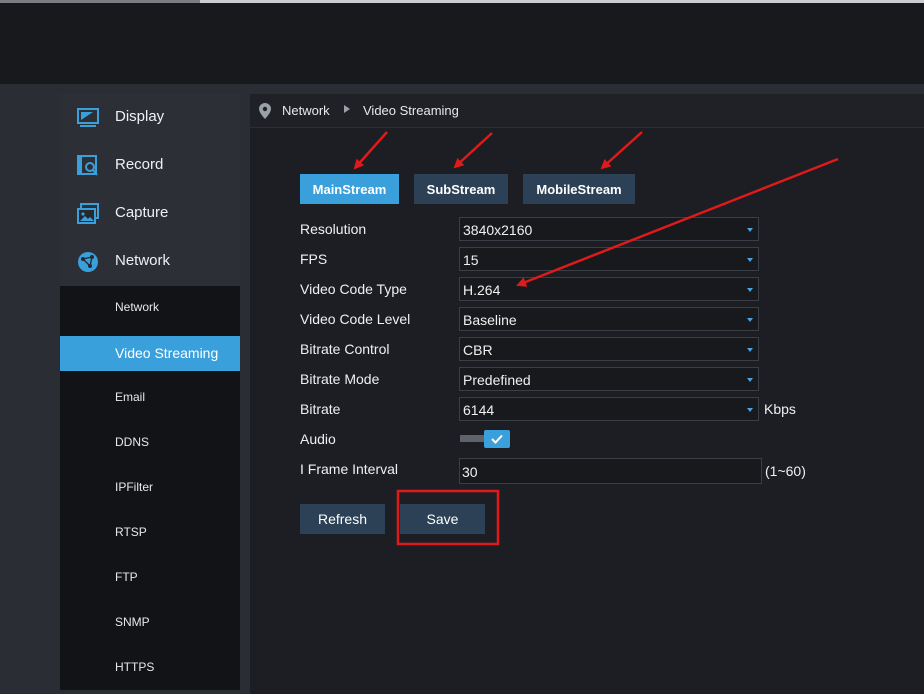  I want to click on resolution-select: 3840x2160, so click(609, 229).